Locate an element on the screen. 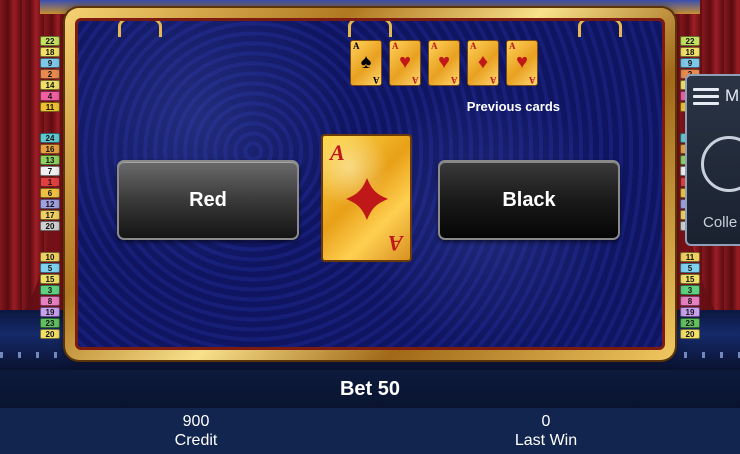 The height and width of the screenshot is (454, 740). previous-card: A ♠ A is located at coordinates (366, 63).